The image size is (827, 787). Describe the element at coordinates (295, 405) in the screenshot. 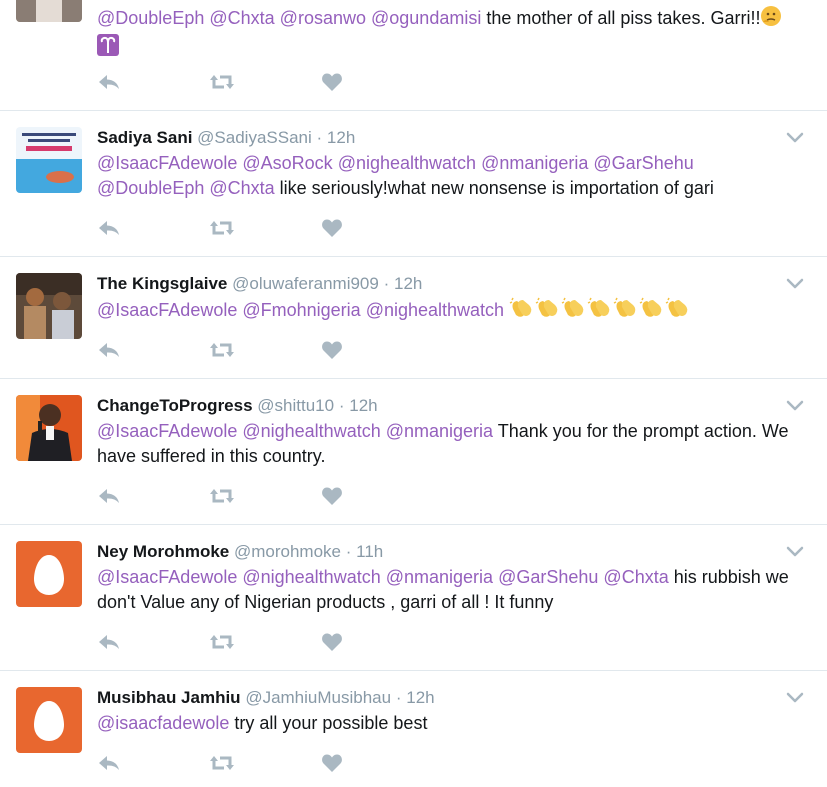

I see `user-handle: @shittu10` at that location.